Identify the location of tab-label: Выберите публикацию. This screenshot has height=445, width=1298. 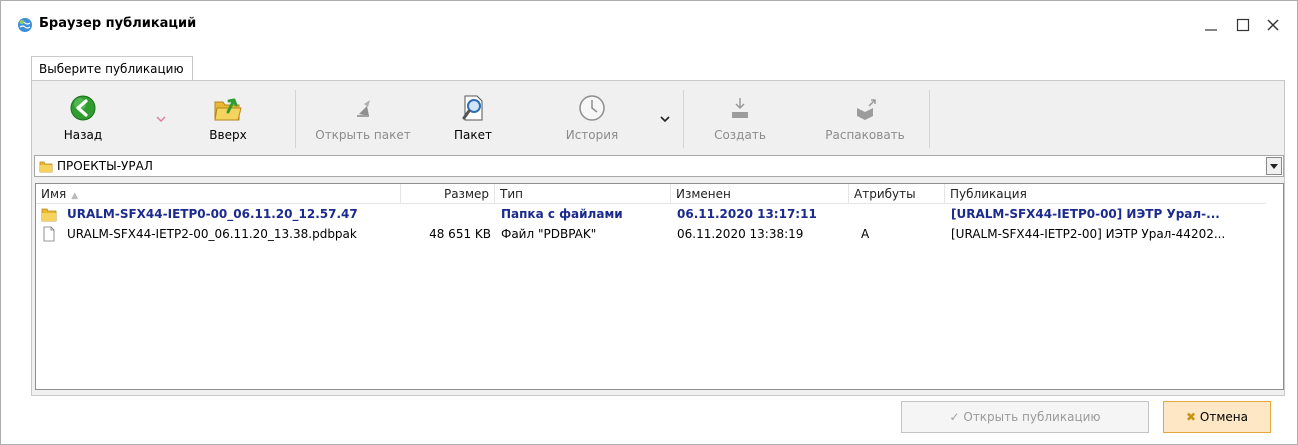
(111, 69).